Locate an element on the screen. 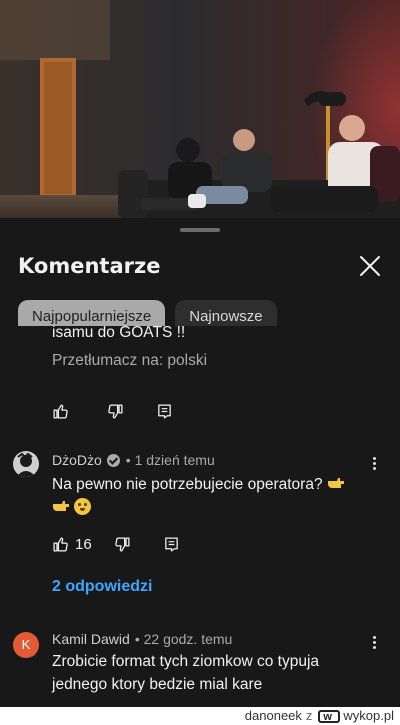 The width and height of the screenshot is (400, 725). watermark: danoneek z wykop.pl is located at coordinates (319, 716).